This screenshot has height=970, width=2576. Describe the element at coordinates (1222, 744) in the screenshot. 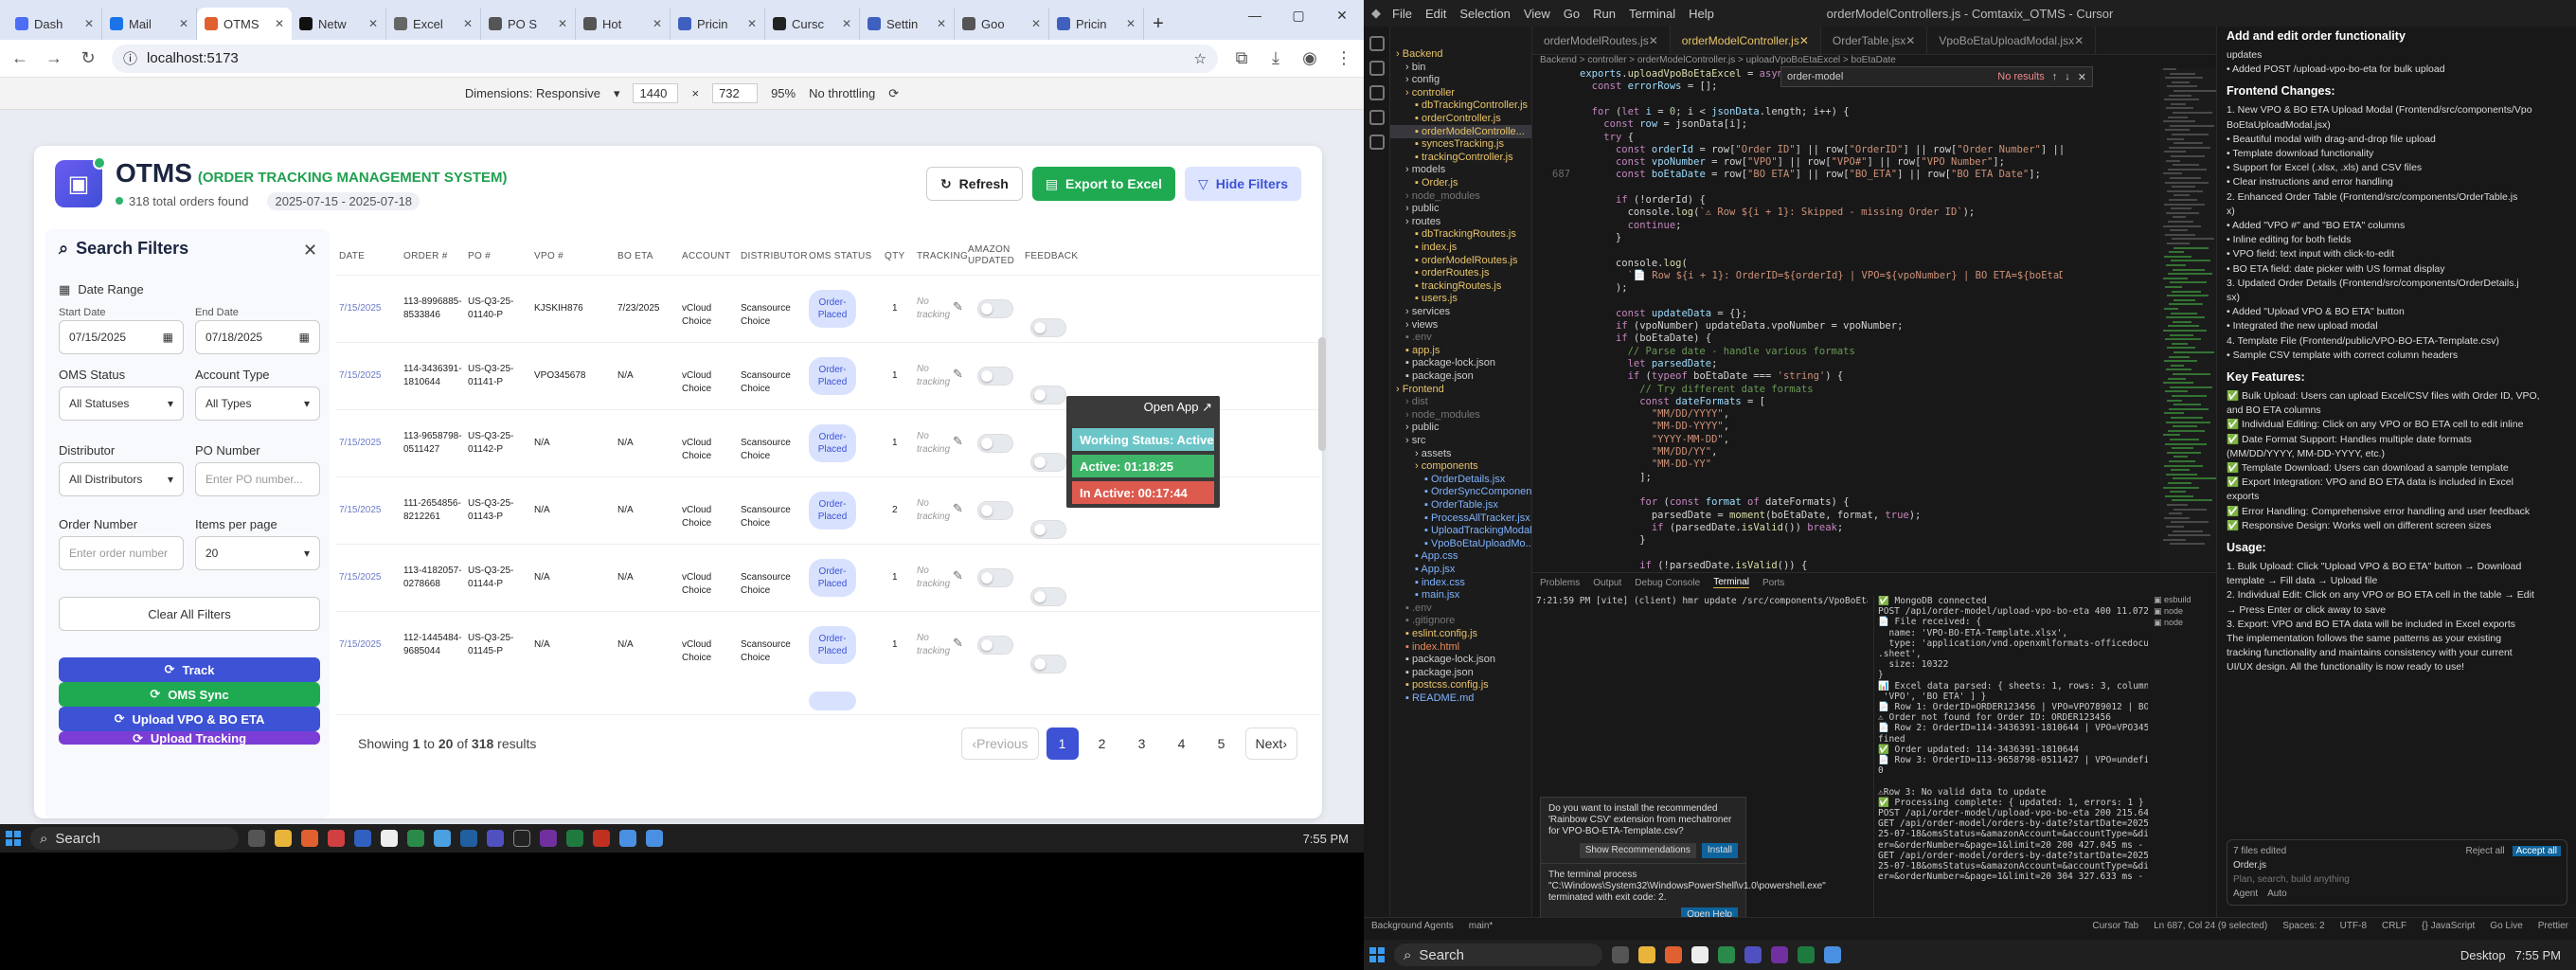

I see `page-button-5: 5` at that location.